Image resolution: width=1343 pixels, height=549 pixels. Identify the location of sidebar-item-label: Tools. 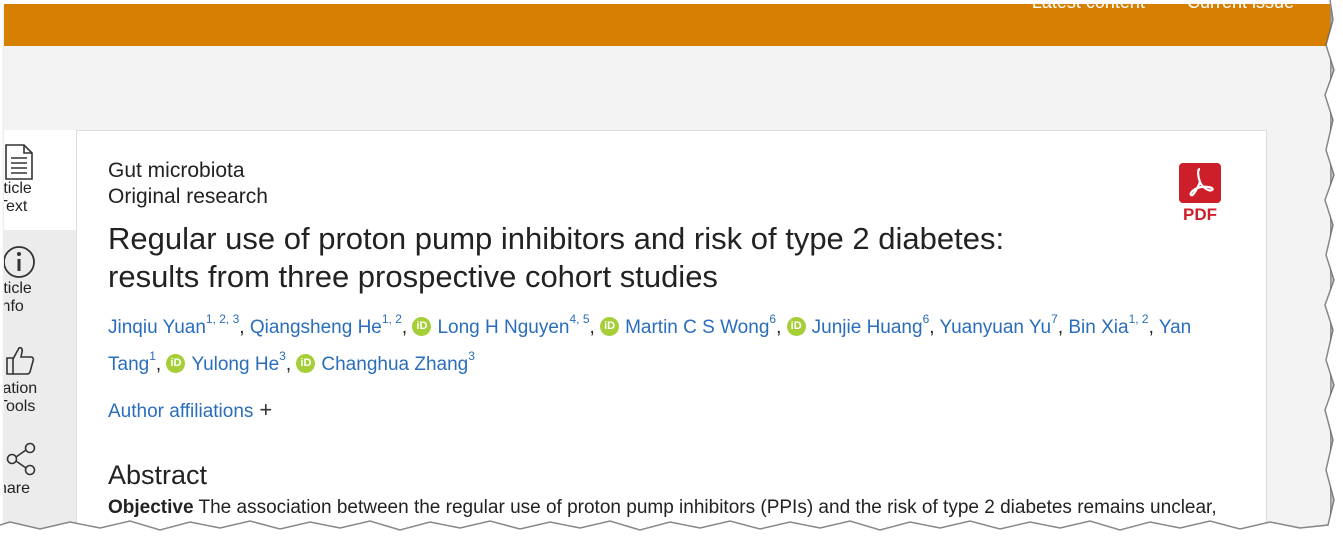
(20, 406).